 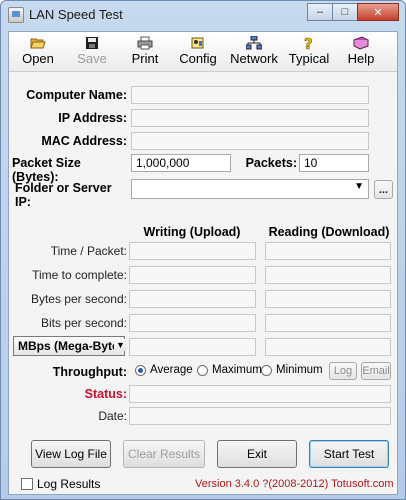 I want to click on maximize-button: □, so click(x=345, y=12).